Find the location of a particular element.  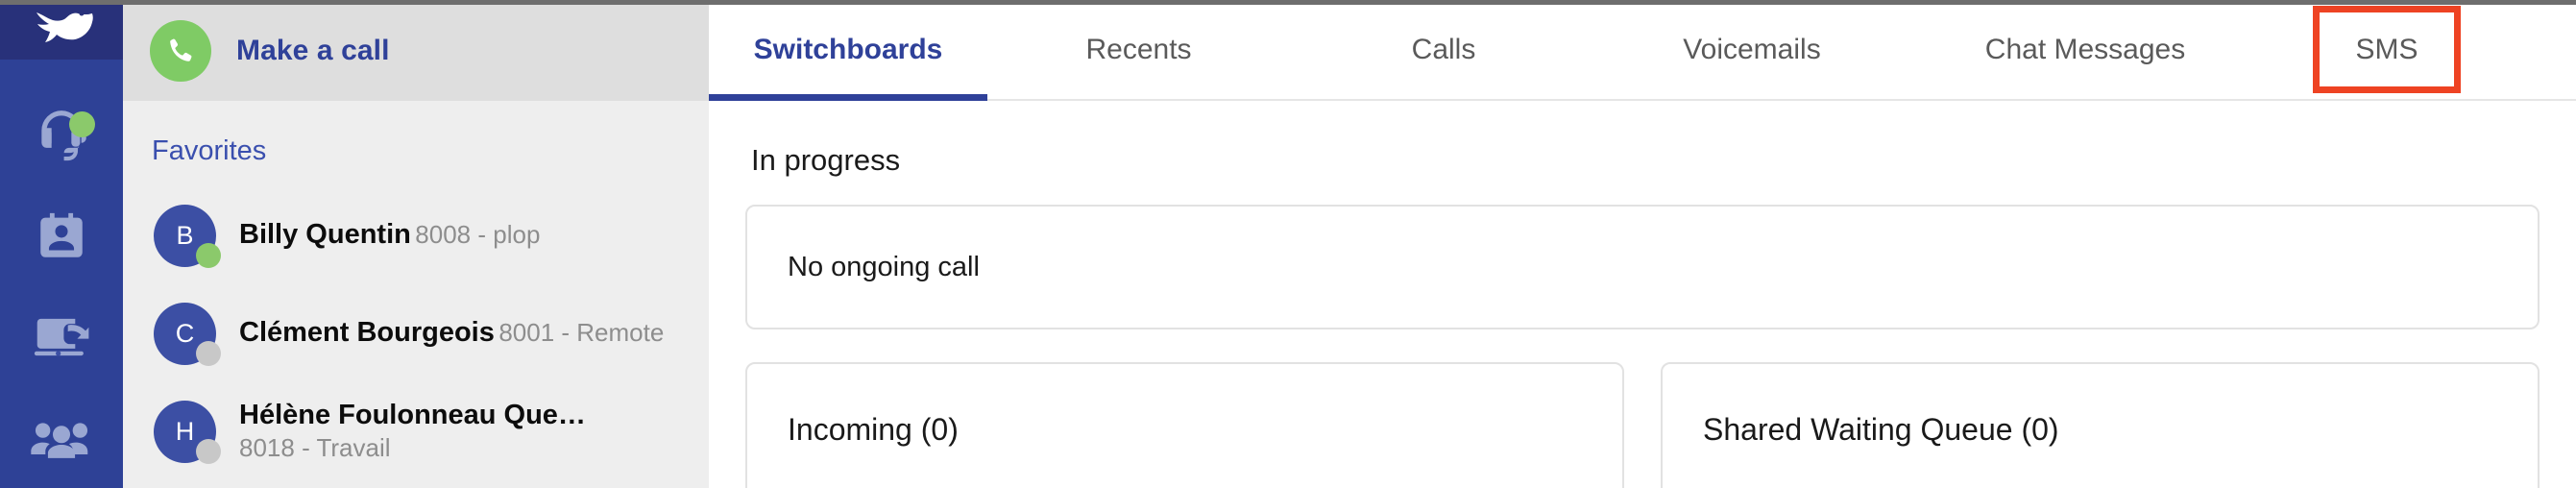

window-top-border is located at coordinates (1288, 2).